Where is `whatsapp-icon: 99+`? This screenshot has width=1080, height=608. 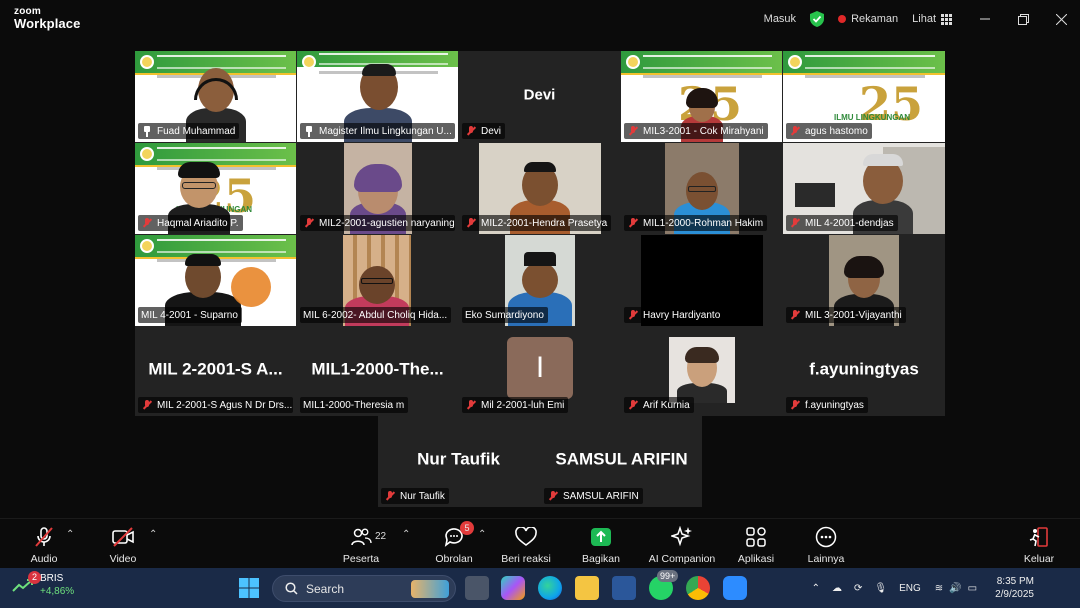
whatsapp-icon: 99+ is located at coordinates (664, 585).